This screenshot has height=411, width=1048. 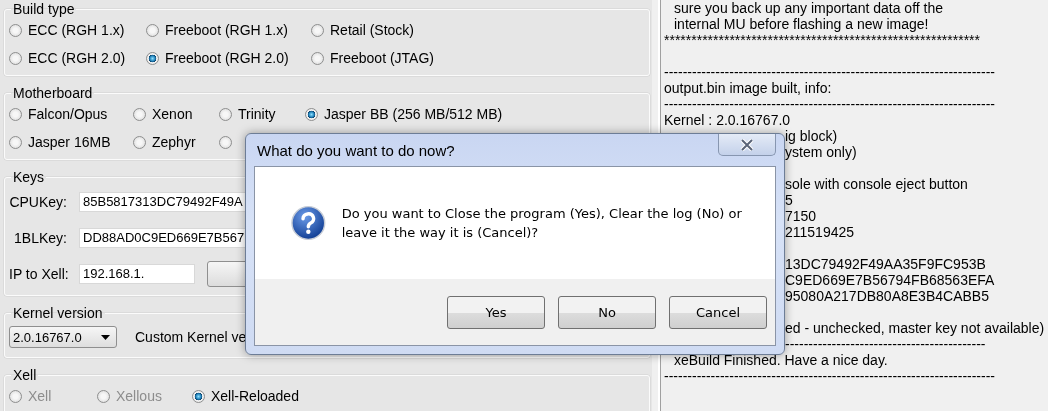 What do you see at coordinates (40, 238) in the screenshot?
I see `field-label: 1BLKey:` at bounding box center [40, 238].